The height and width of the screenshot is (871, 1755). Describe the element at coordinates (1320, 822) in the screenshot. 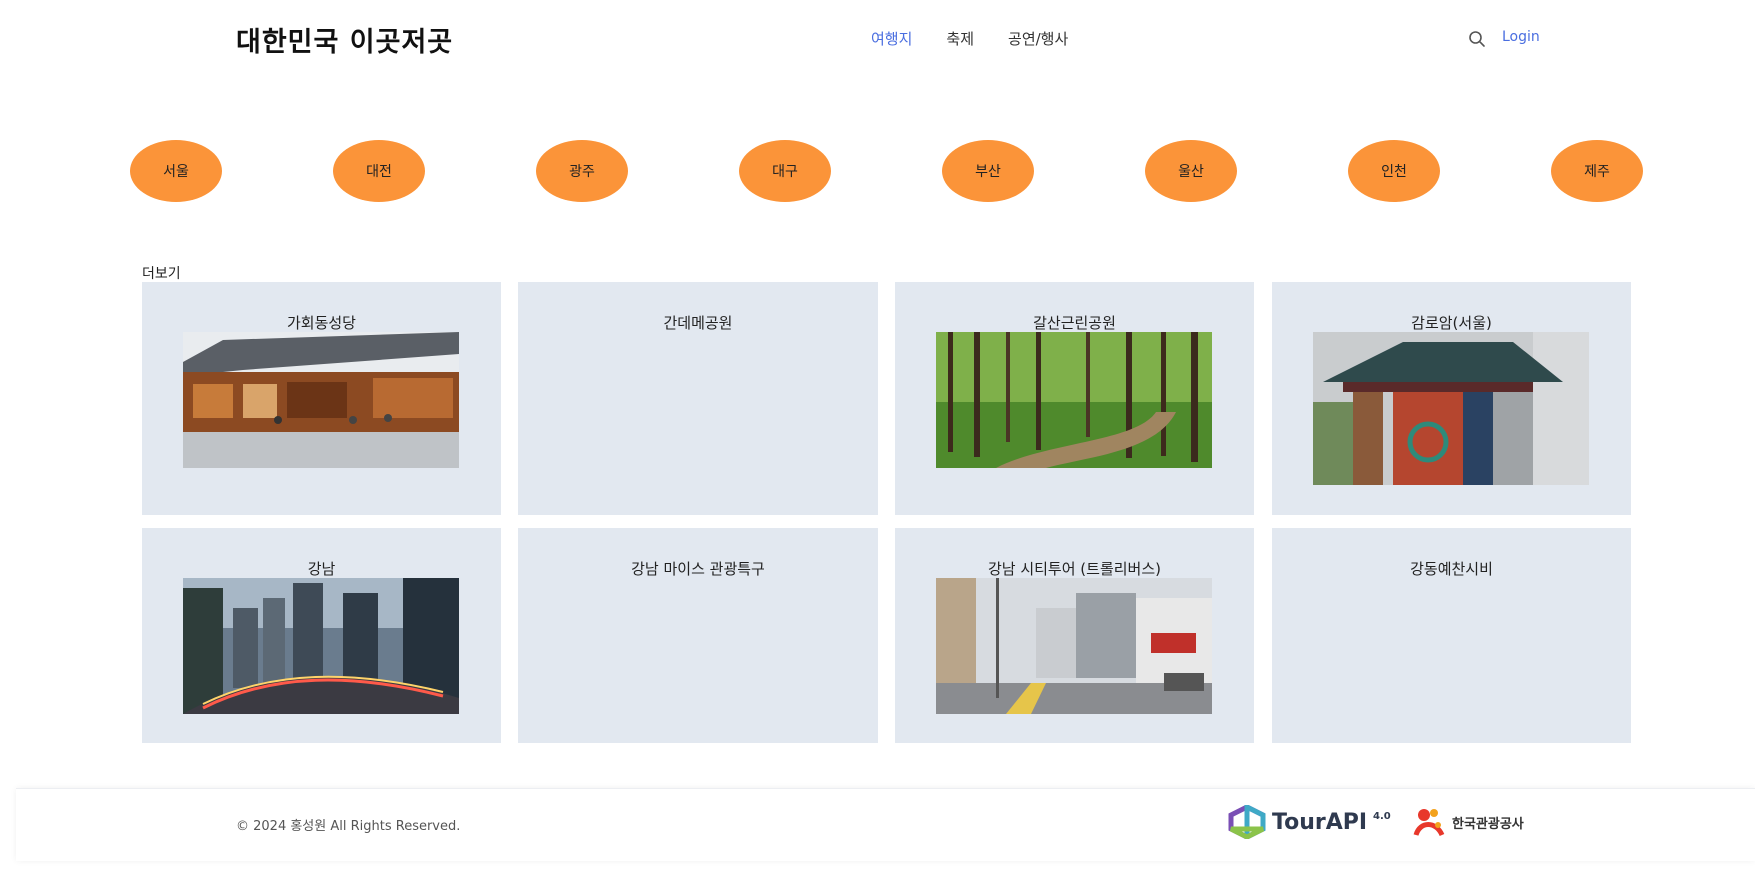

I see `tourapi-text: TourAPI` at that location.